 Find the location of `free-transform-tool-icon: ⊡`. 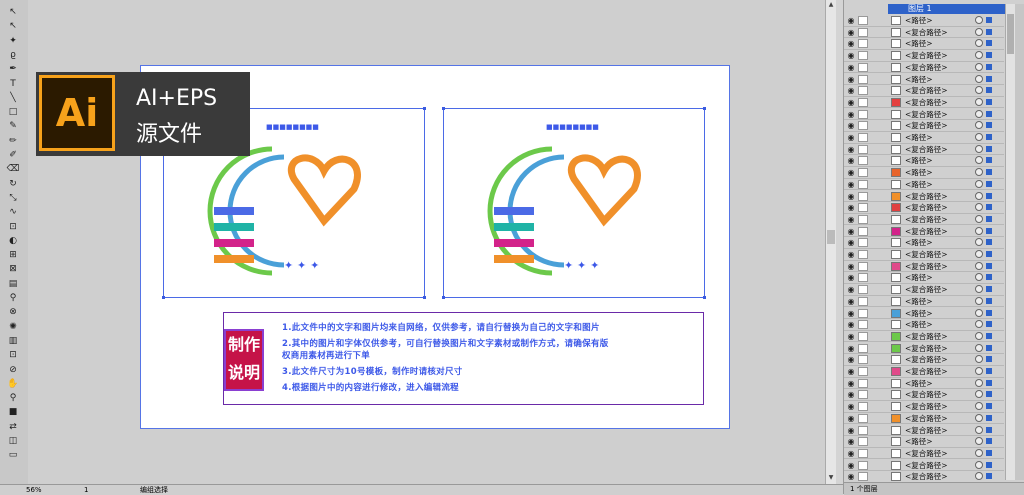

free-transform-tool-icon: ⊡ is located at coordinates (13, 227).